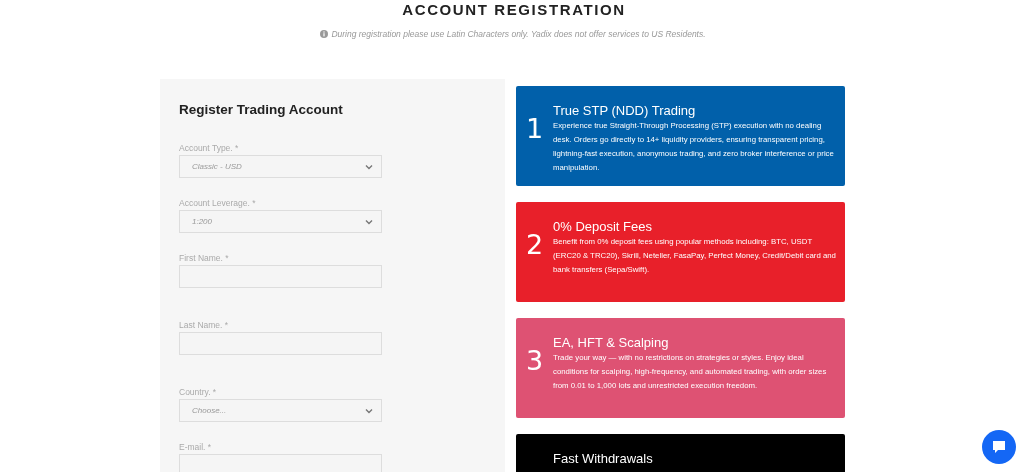 The height and width of the screenshot is (472, 1024). What do you see at coordinates (518, 34) in the screenshot?
I see `notice-text: During registration please use Latin Characters only. Yadix does not offer services to US Residents.` at bounding box center [518, 34].